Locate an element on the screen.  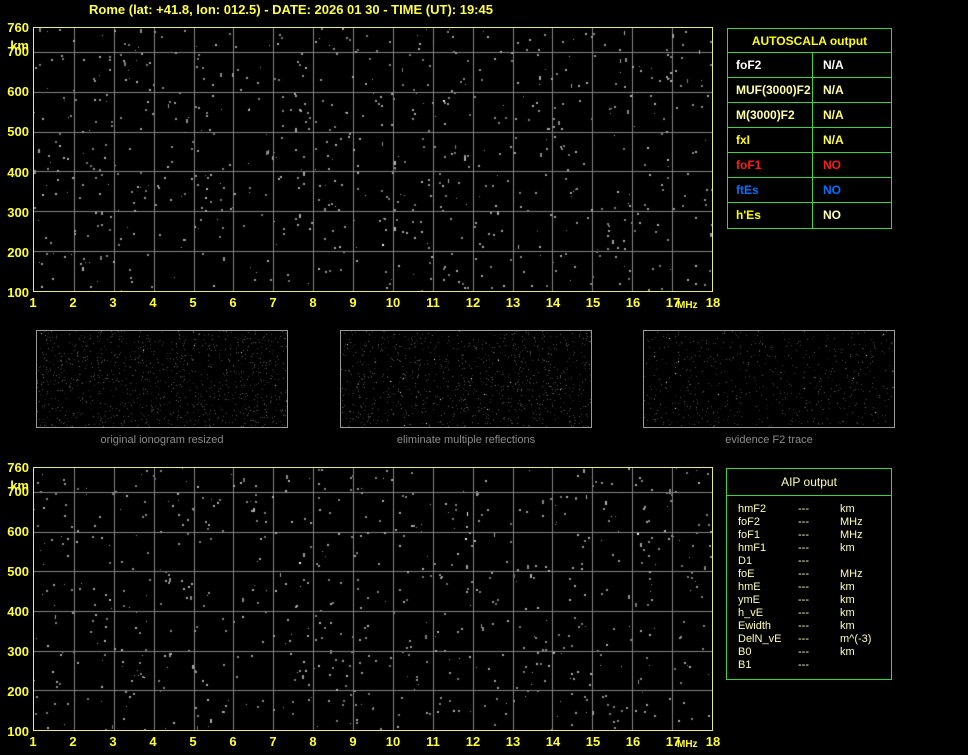
aip-table-row: Ewidth --- km is located at coordinates (814, 626).